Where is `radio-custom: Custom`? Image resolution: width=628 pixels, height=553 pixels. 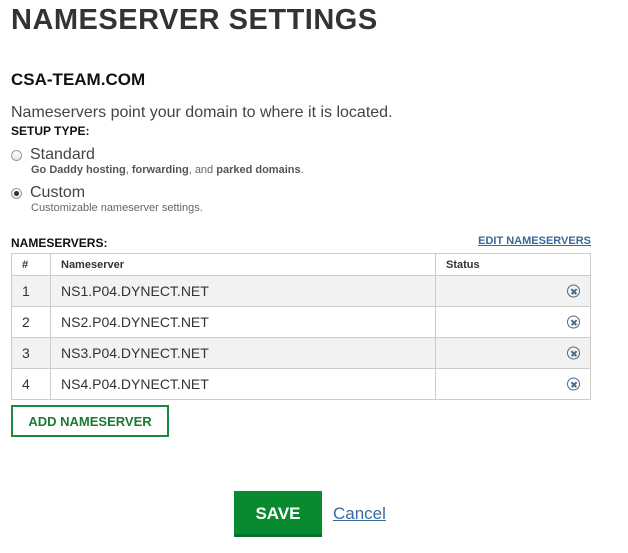
radio-custom: Custom is located at coordinates (48, 193).